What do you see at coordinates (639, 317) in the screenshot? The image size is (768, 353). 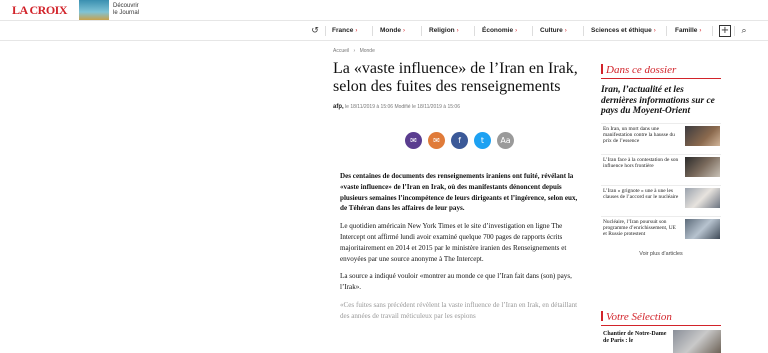 I see `selection-heading-label: Votre Sélection` at bounding box center [639, 317].